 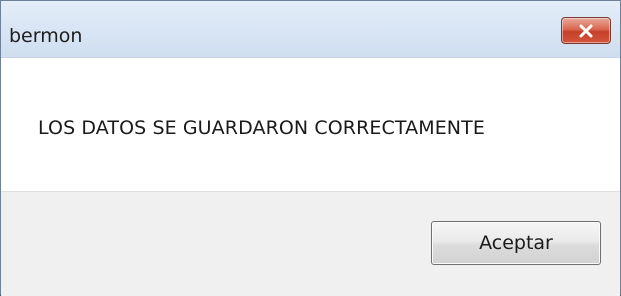 I want to click on close-button, so click(x=586, y=30).